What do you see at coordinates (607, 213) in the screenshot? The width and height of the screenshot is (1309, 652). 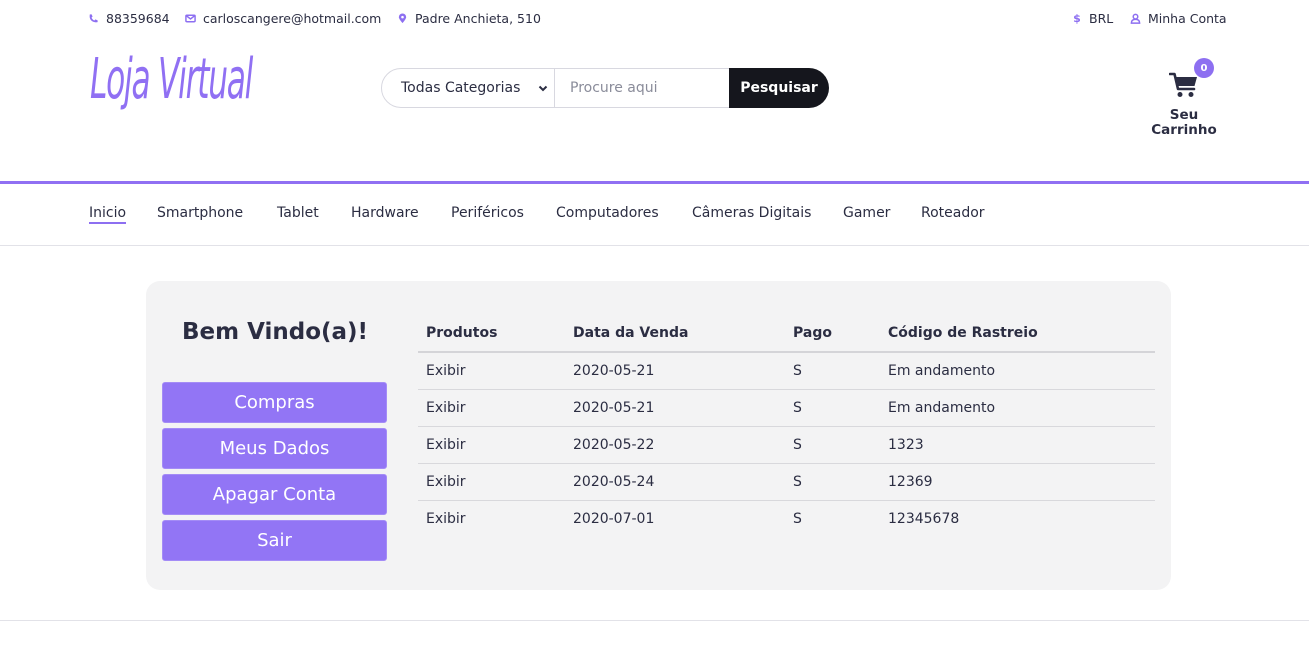 I see `nav-item-computadores: Computadores` at bounding box center [607, 213].